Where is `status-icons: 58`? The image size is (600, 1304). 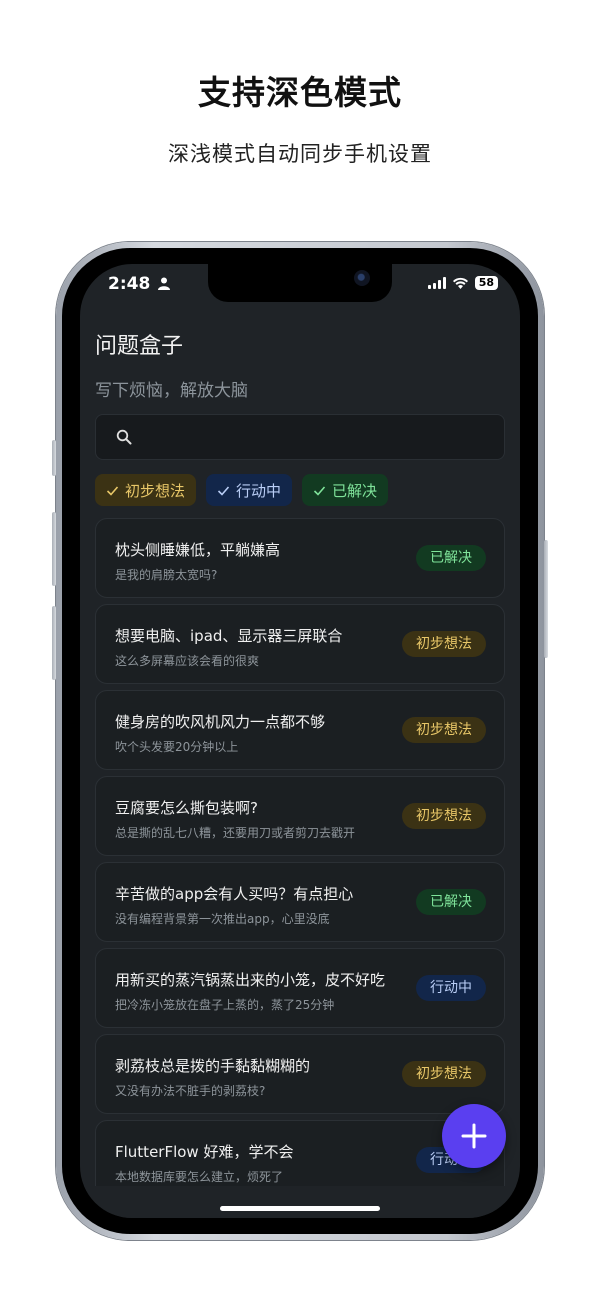 status-icons: 58 is located at coordinates (462, 283).